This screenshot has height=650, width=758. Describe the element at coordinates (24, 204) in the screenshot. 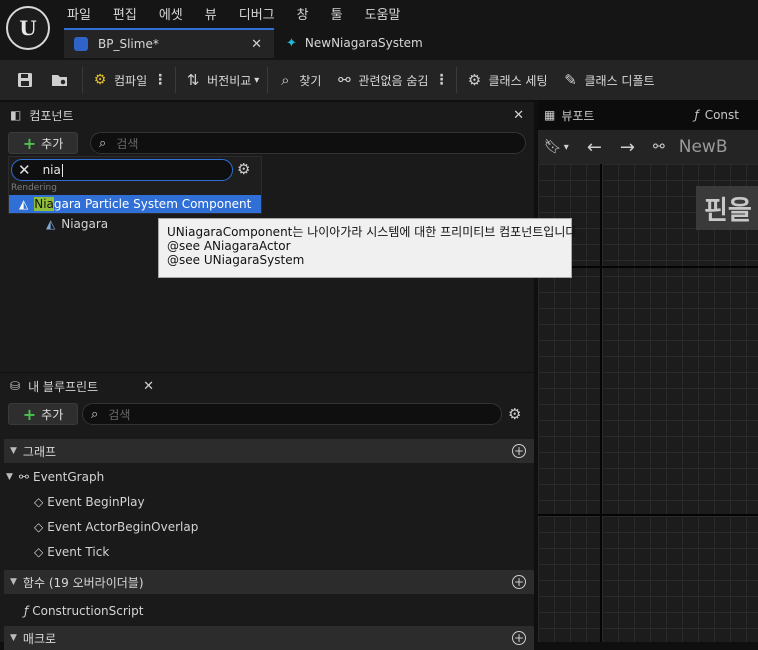

I see `niagara-component-icon: ◭` at that location.